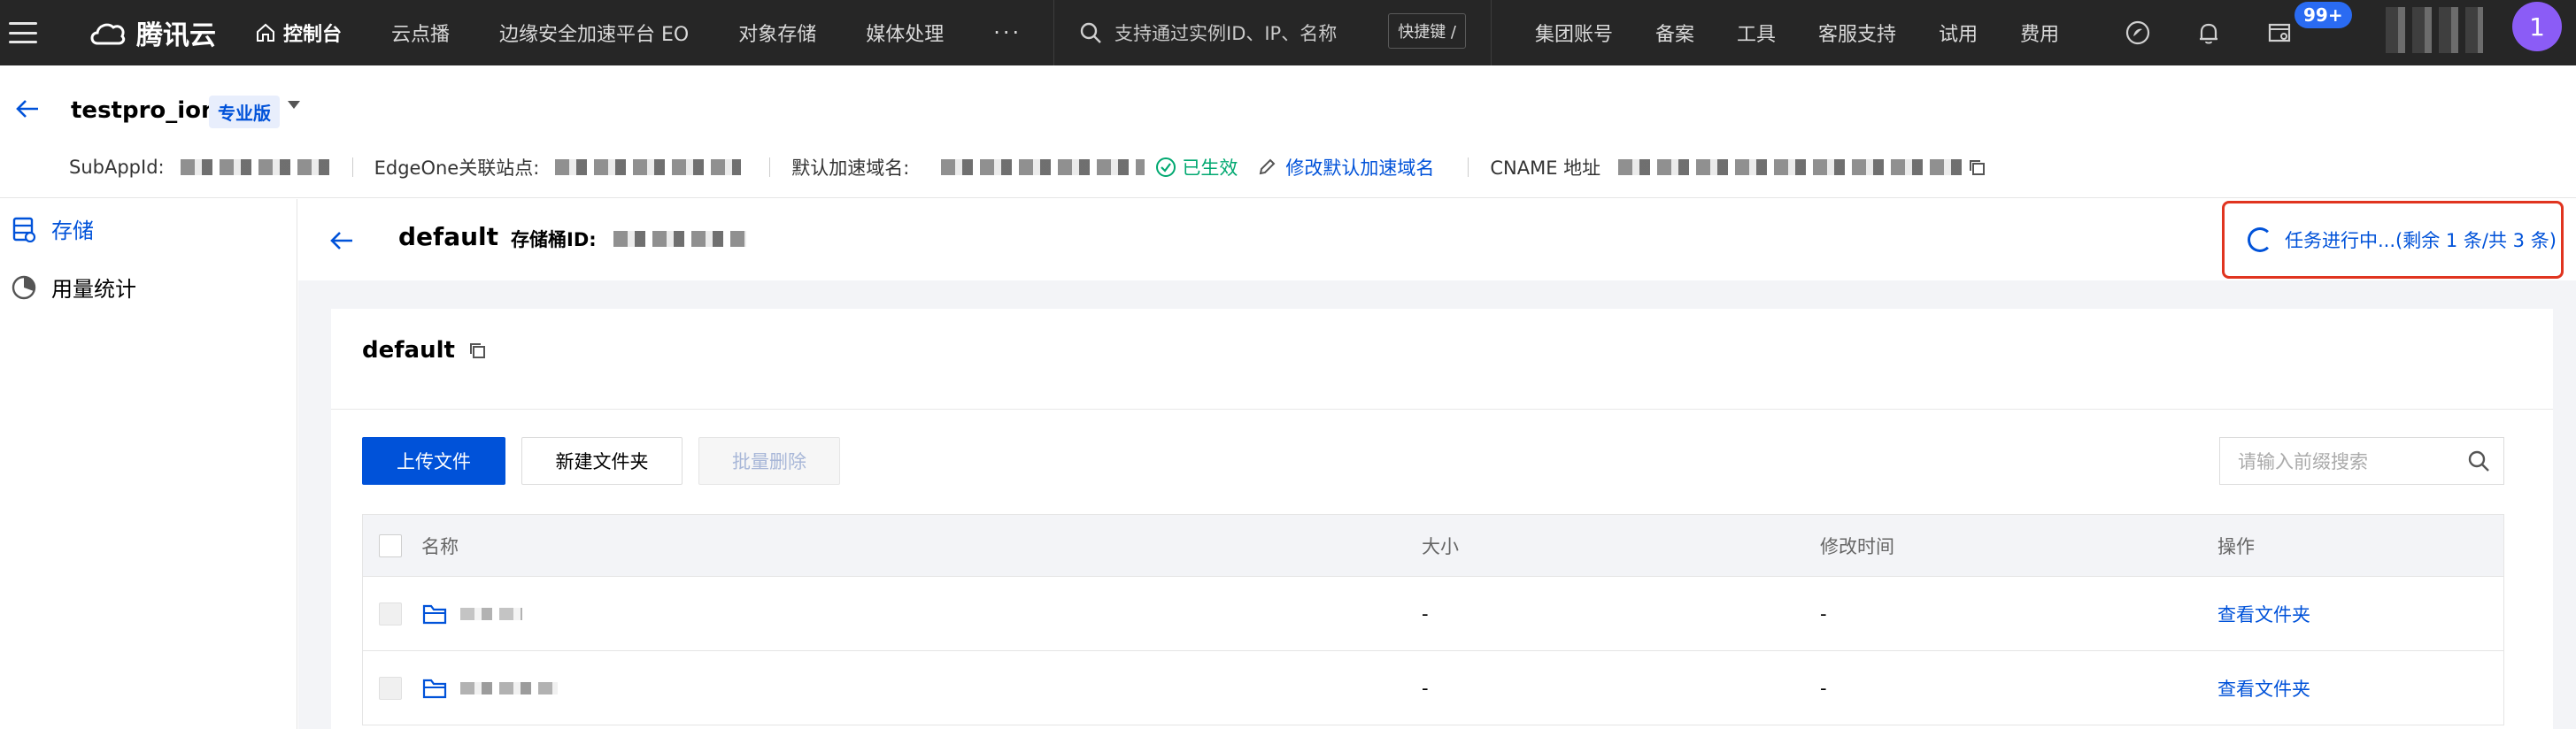 This screenshot has height=729, width=2576. What do you see at coordinates (1427, 31) in the screenshot?
I see `search-shortcut-hint: 快捷键 /` at bounding box center [1427, 31].